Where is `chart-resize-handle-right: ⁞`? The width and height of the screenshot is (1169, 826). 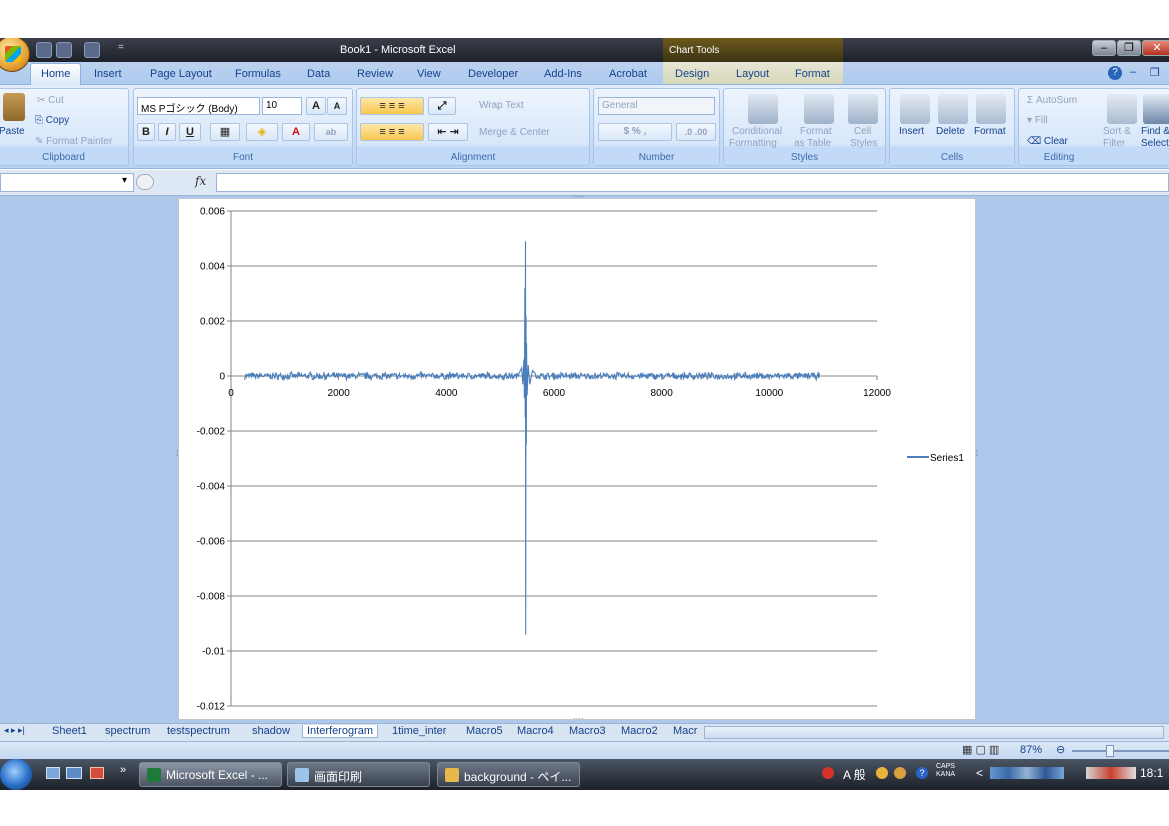
chart-resize-handle-right: ⁞ is located at coordinates (977, 453).